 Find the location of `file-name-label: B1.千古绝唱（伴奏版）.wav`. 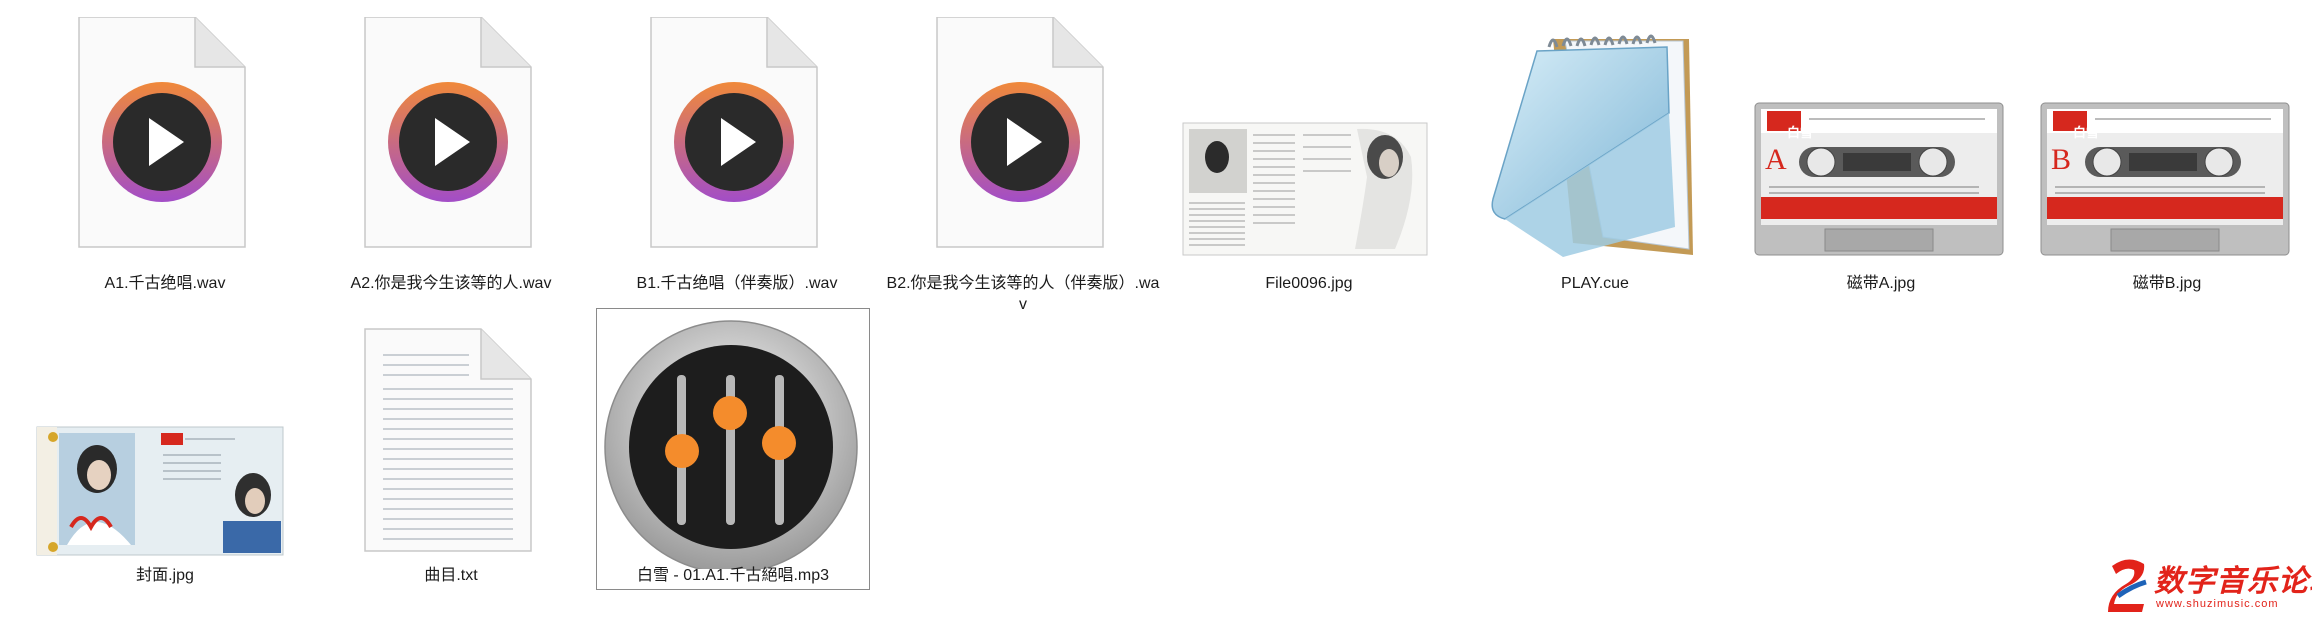

file-name-label: B1.千古绝唱（伴奏版）.wav is located at coordinates (737, 283).